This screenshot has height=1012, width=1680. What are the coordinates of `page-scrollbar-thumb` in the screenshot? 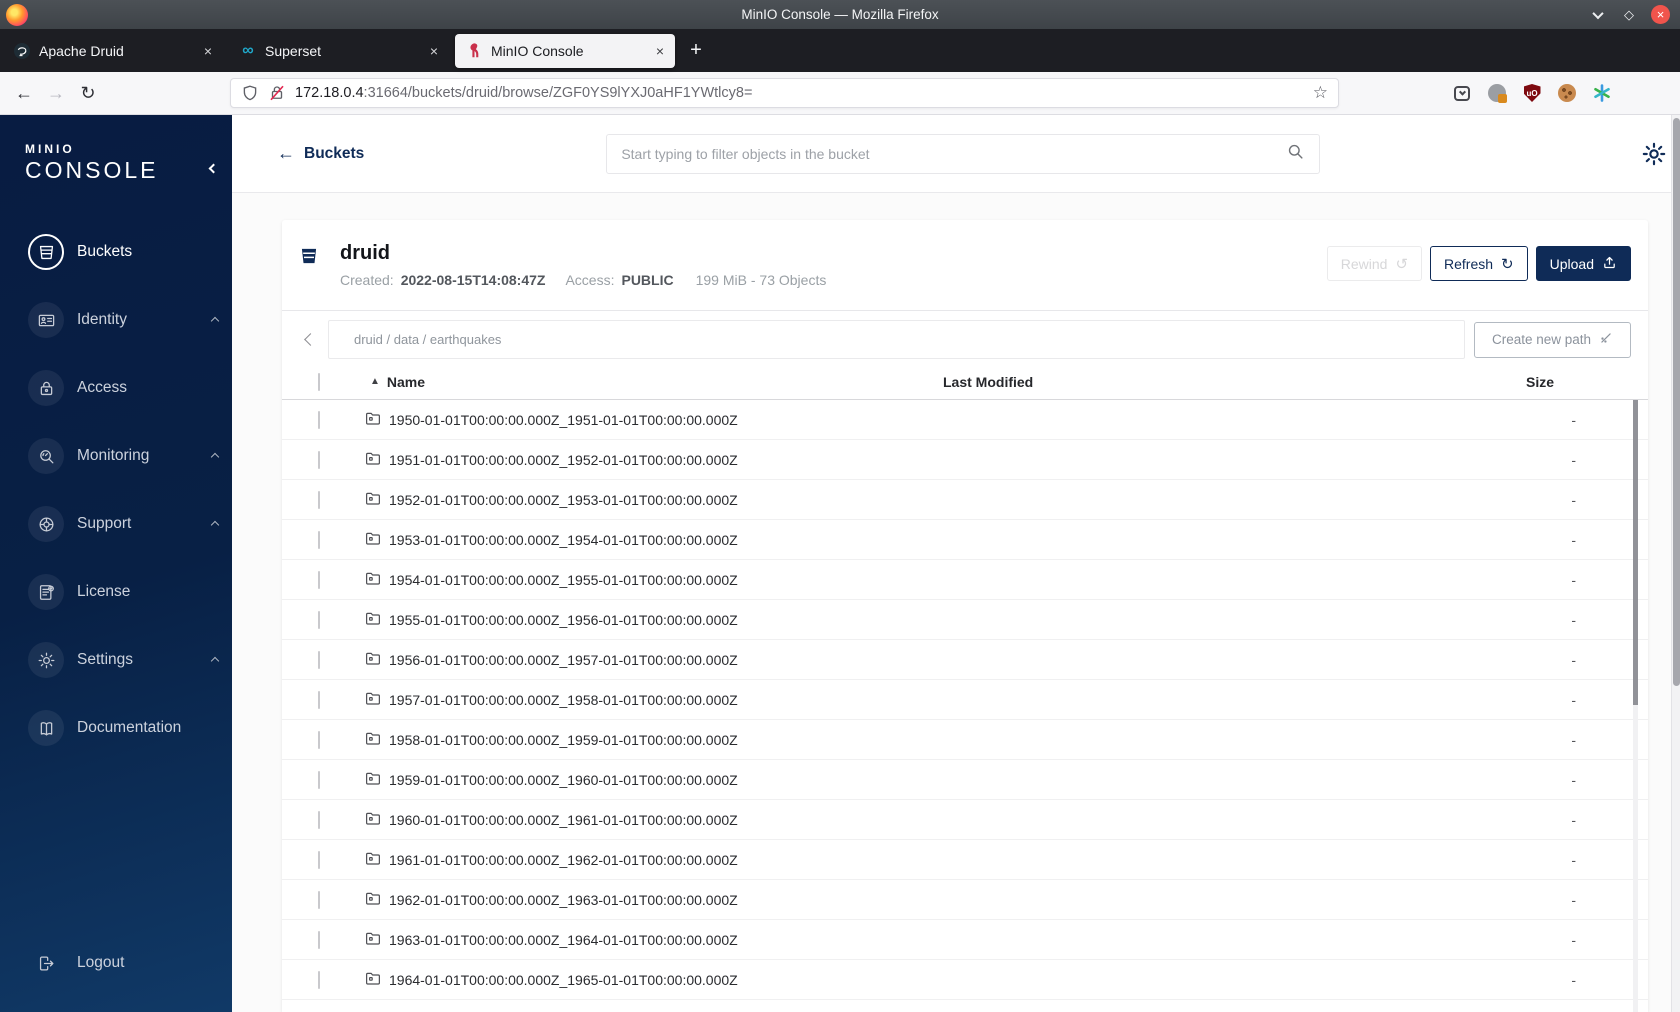 It's located at (1676, 402).